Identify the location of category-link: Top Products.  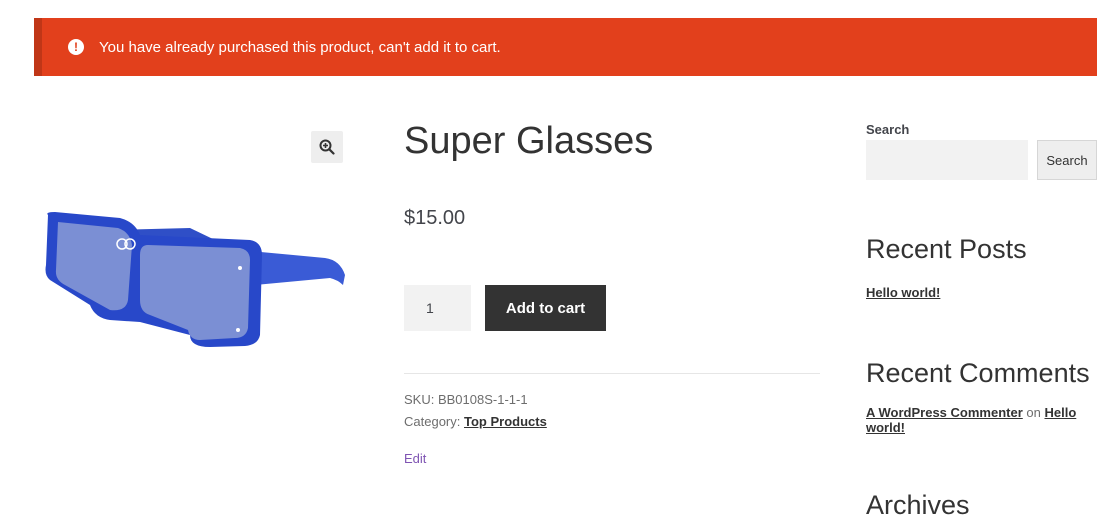
(505, 421).